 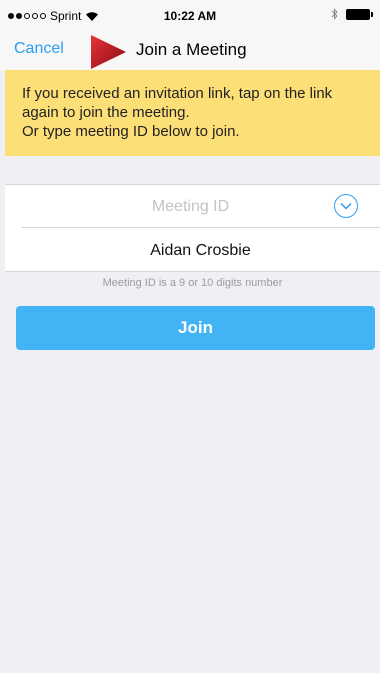 I want to click on battery-icon, so click(x=359, y=14).